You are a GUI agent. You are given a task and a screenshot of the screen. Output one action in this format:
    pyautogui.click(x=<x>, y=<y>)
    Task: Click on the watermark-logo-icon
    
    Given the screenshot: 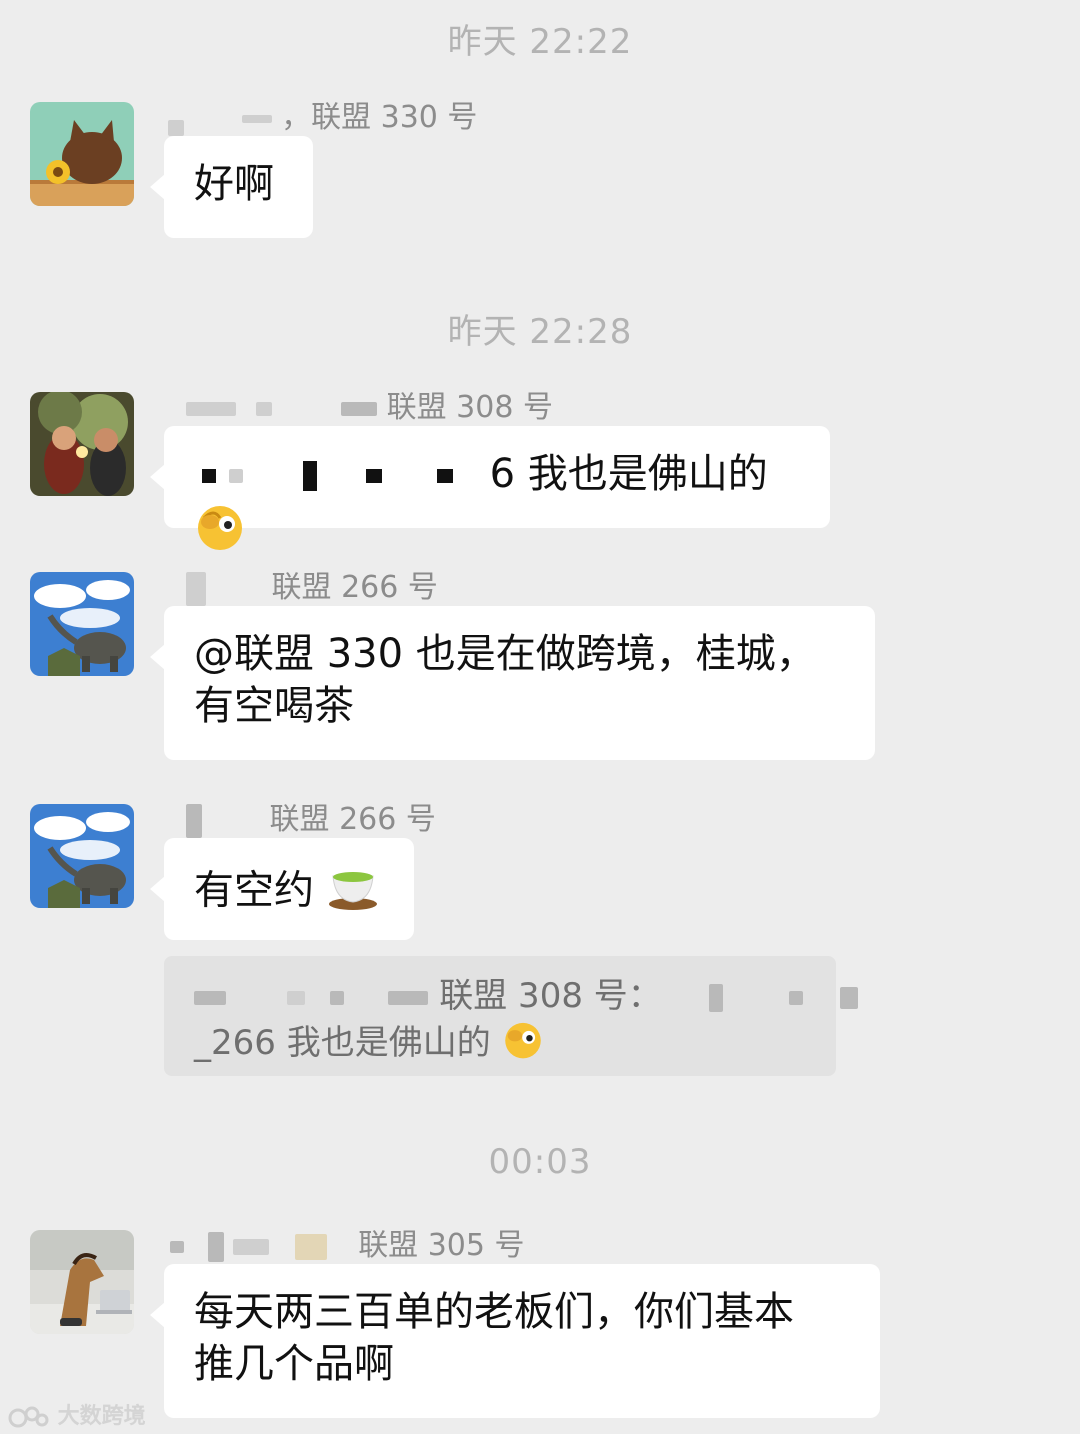 What is the action you would take?
    pyautogui.click(x=28, y=1417)
    